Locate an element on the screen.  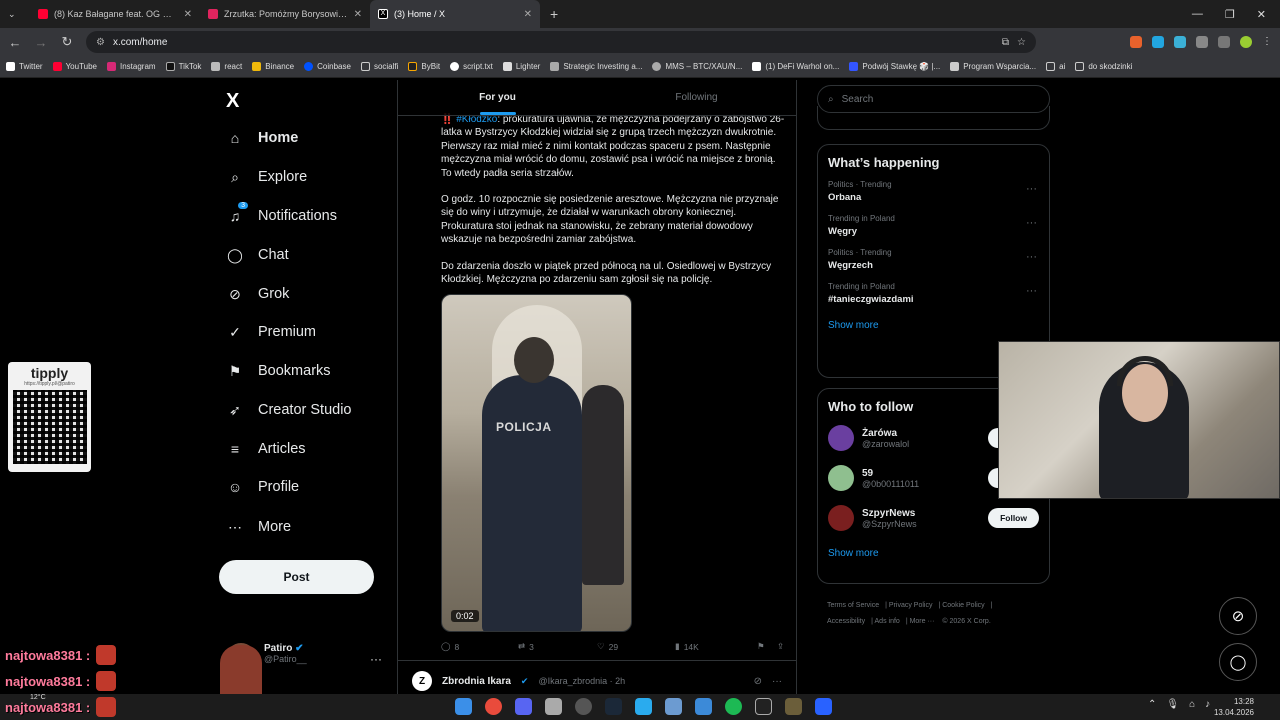
bookmark-item: react is located at coordinates (226, 66).